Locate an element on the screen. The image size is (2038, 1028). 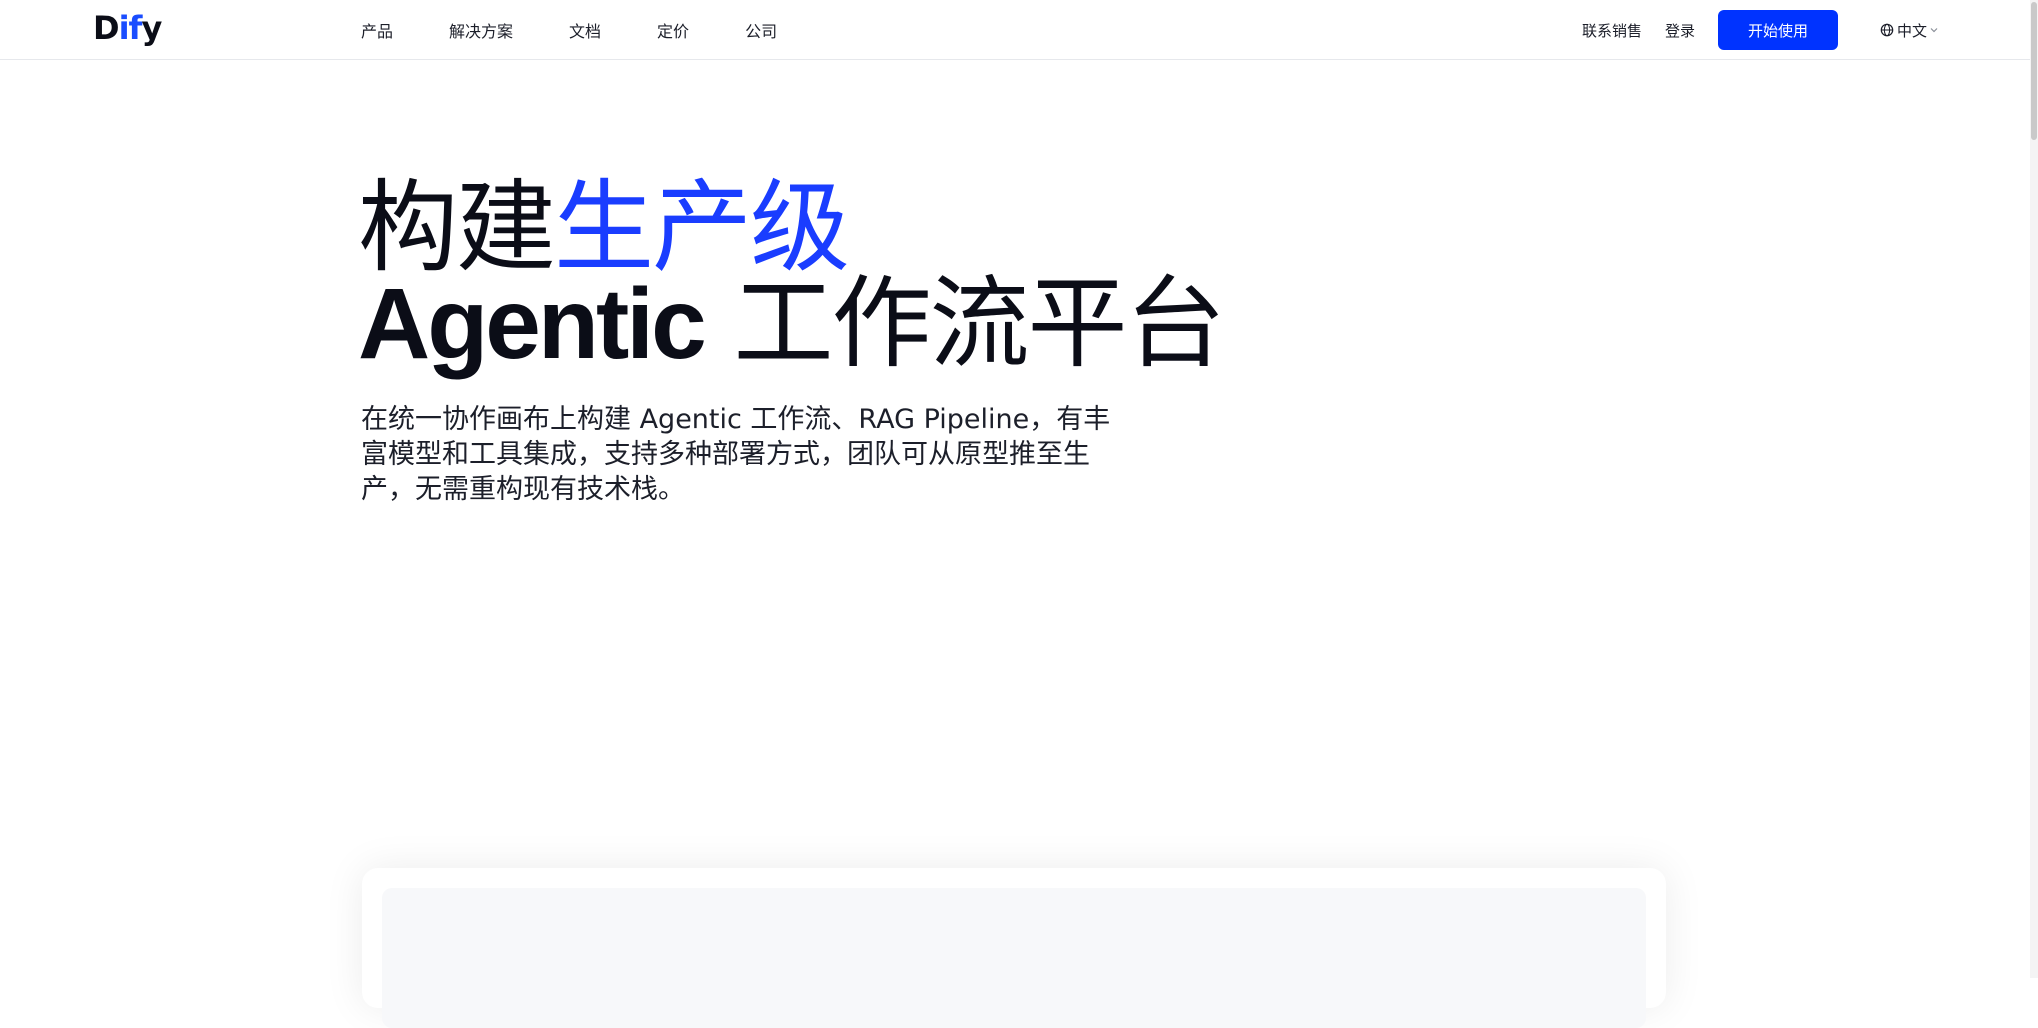
nav-item-company: 公司 is located at coordinates (761, 30).